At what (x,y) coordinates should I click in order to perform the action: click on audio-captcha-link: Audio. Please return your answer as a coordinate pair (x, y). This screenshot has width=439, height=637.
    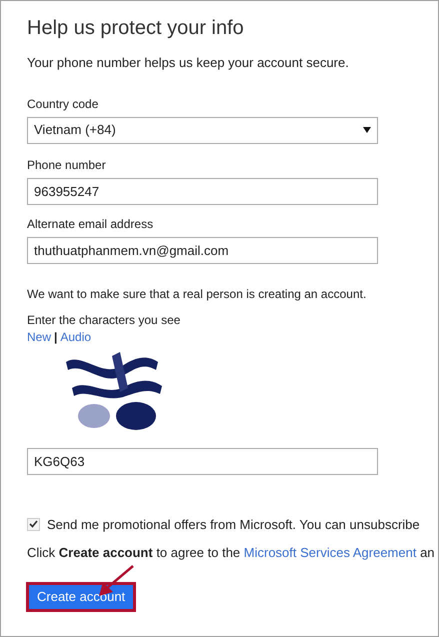
    Looking at the image, I should click on (76, 337).